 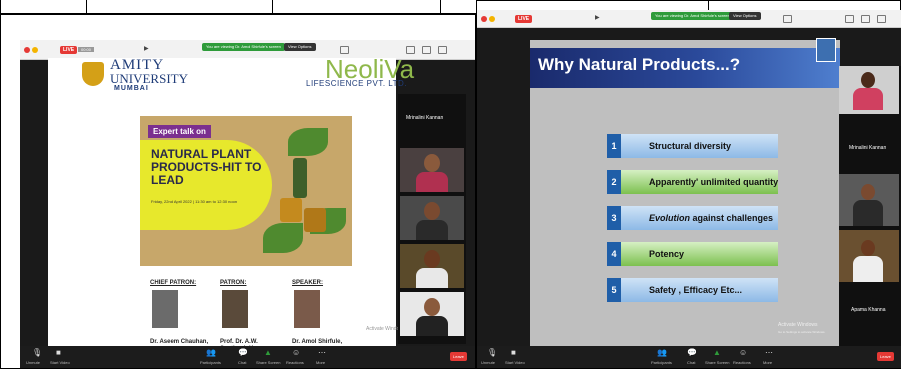 I want to click on chief-patron-label: CHIEF PATRON:, so click(x=173, y=283).